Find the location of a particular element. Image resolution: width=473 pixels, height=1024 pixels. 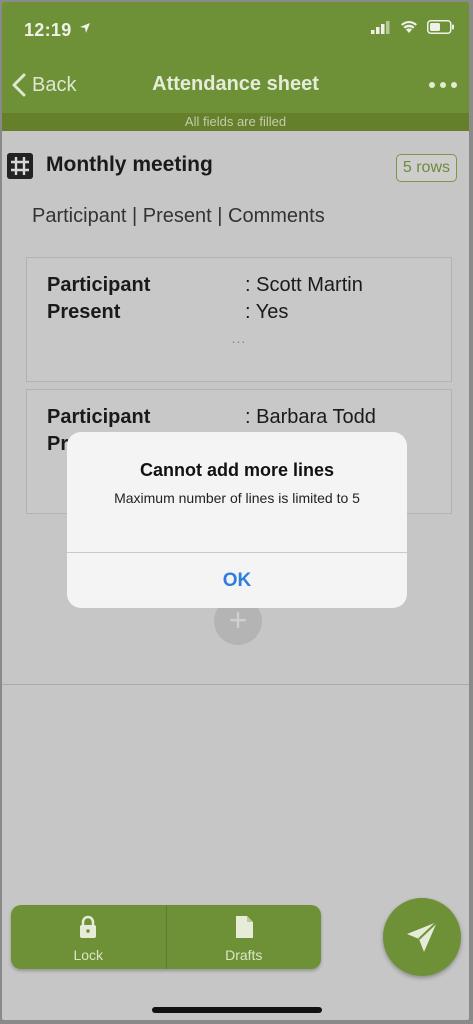

send-button is located at coordinates (422, 937).